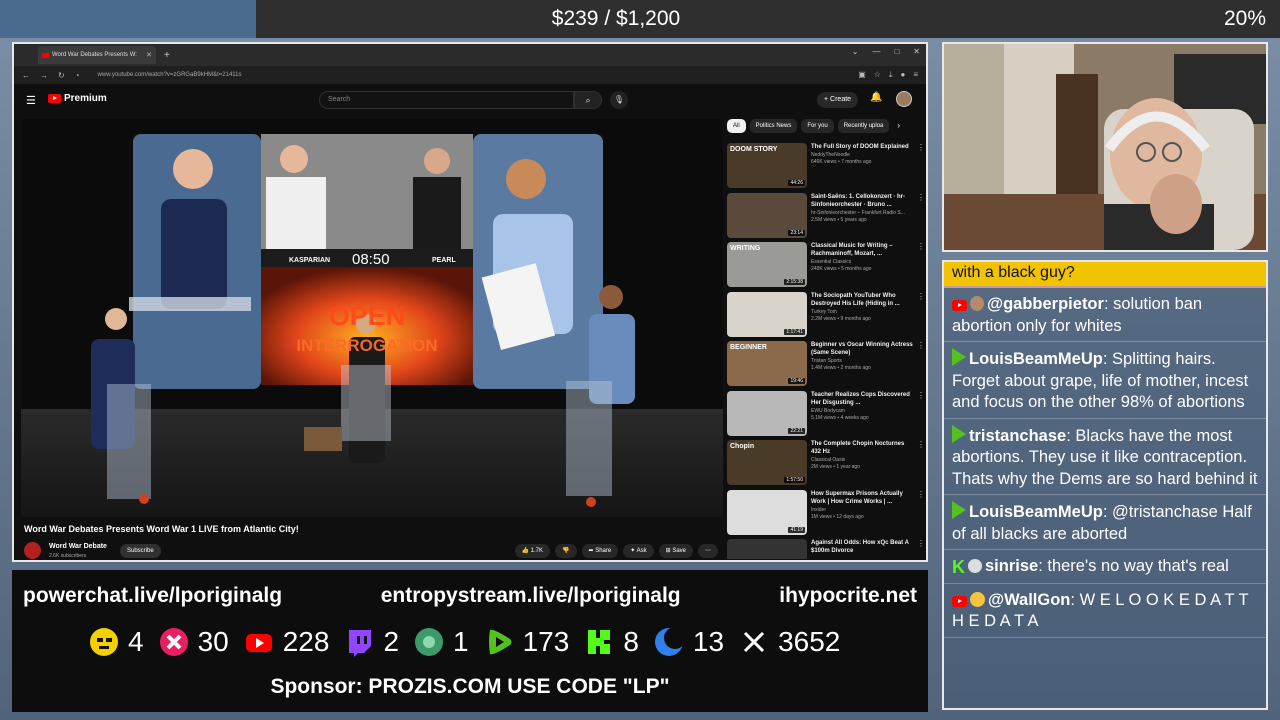  Describe the element at coordinates (841, 99) in the screenshot. I see `create-label: Create` at that location.